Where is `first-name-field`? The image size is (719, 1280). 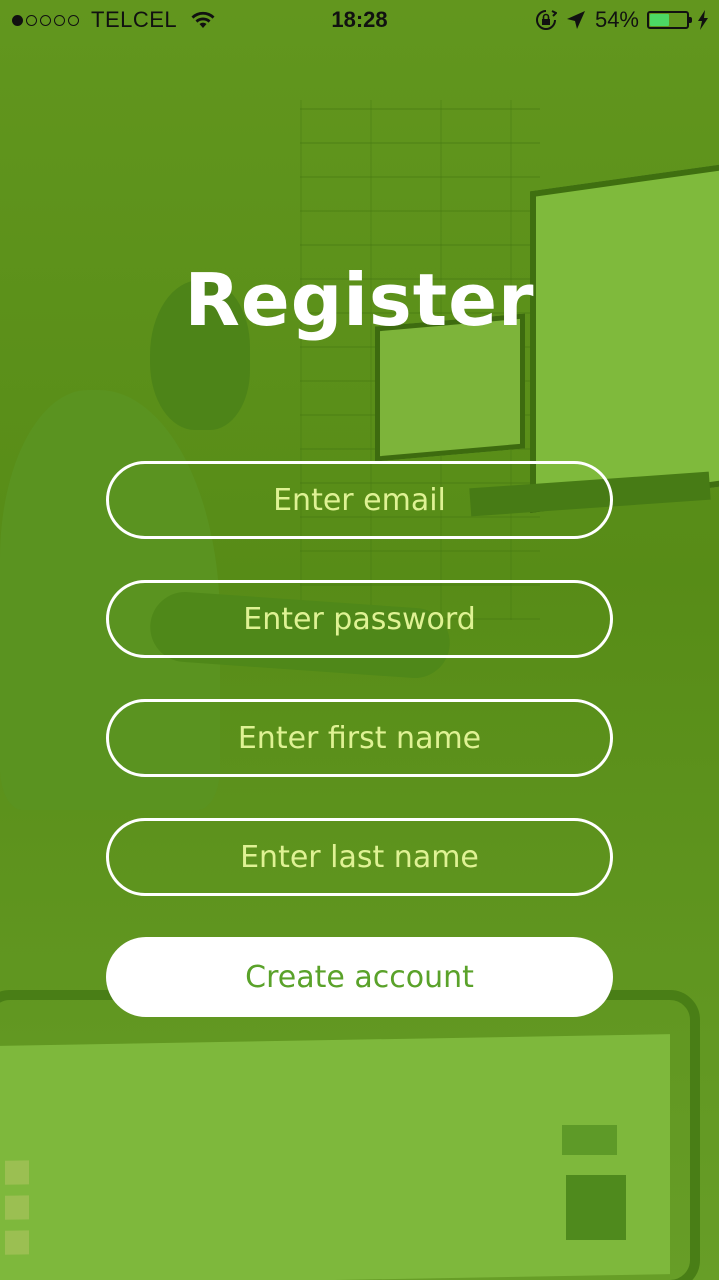
first-name-field is located at coordinates (359, 738).